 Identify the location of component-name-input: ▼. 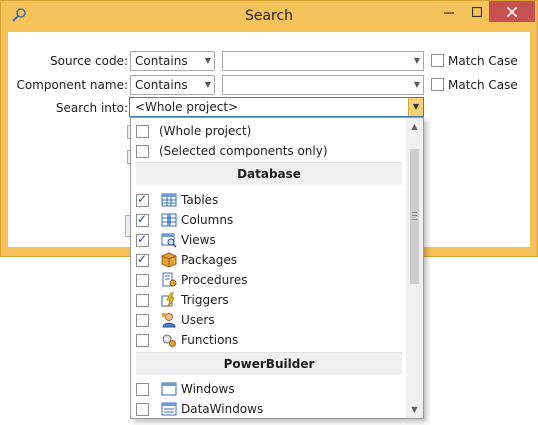
(323, 85).